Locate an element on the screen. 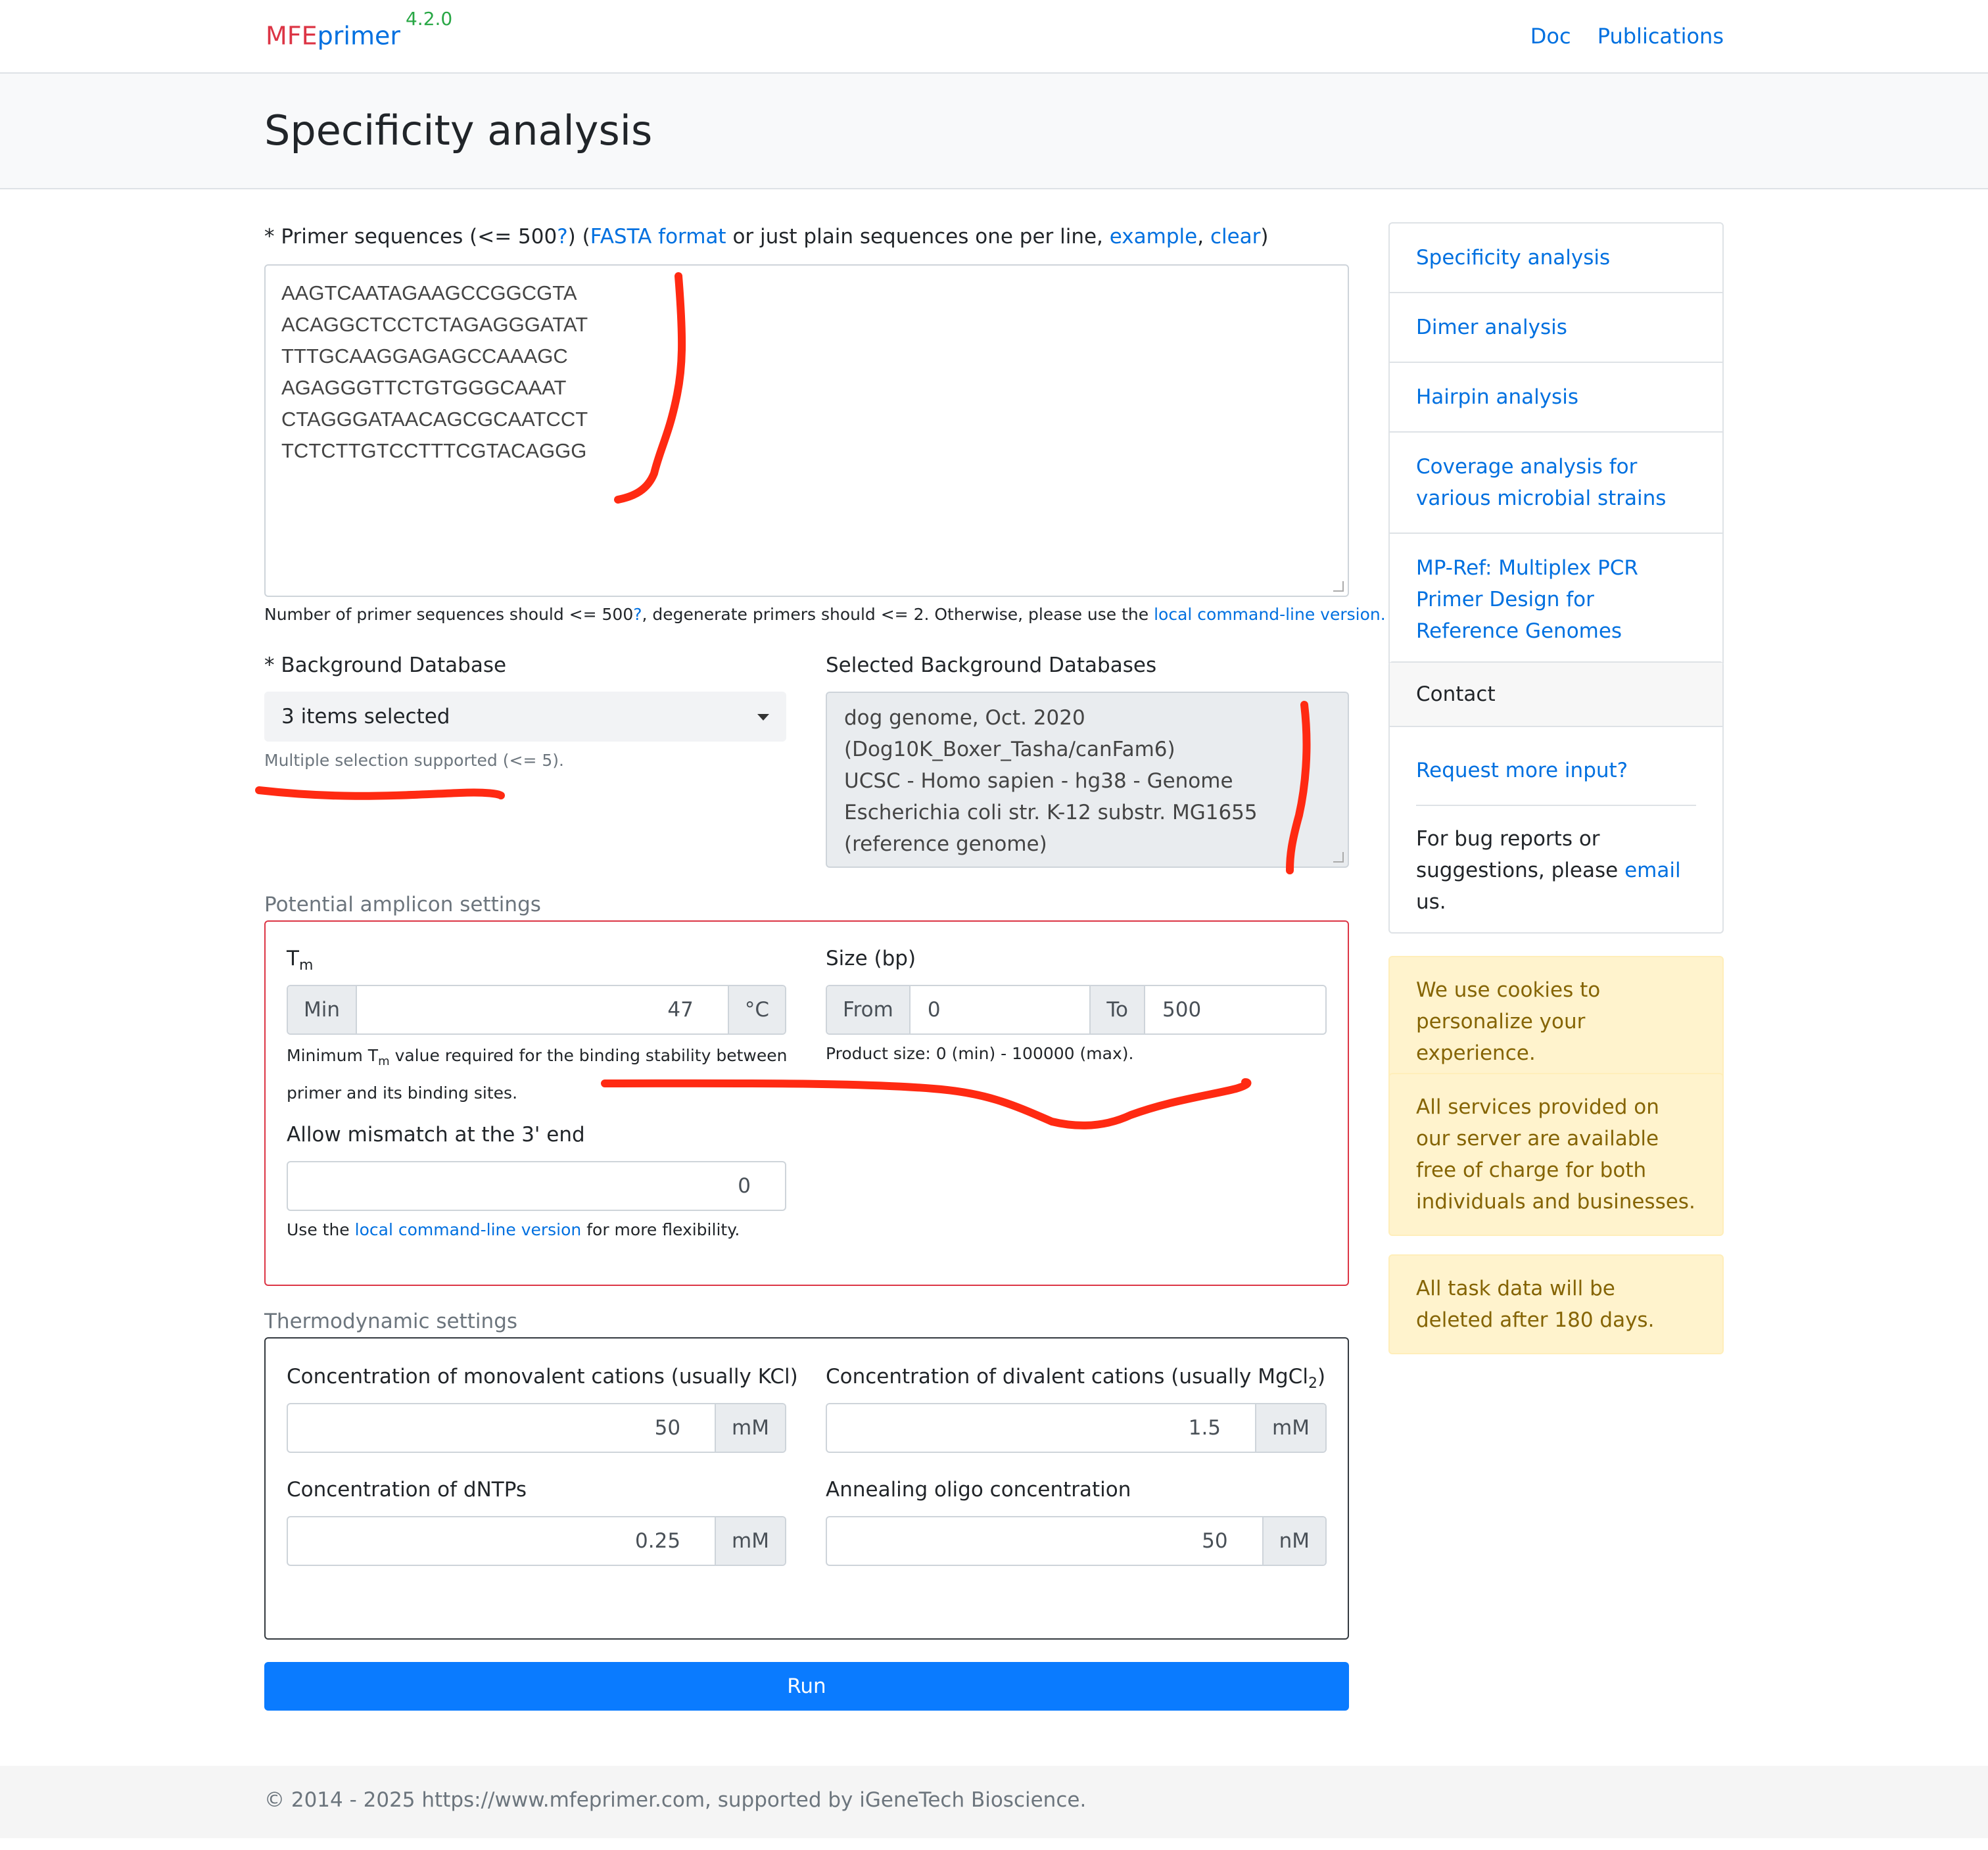 The width and height of the screenshot is (1988, 1850). tm-label-sub: m is located at coordinates (306, 965).